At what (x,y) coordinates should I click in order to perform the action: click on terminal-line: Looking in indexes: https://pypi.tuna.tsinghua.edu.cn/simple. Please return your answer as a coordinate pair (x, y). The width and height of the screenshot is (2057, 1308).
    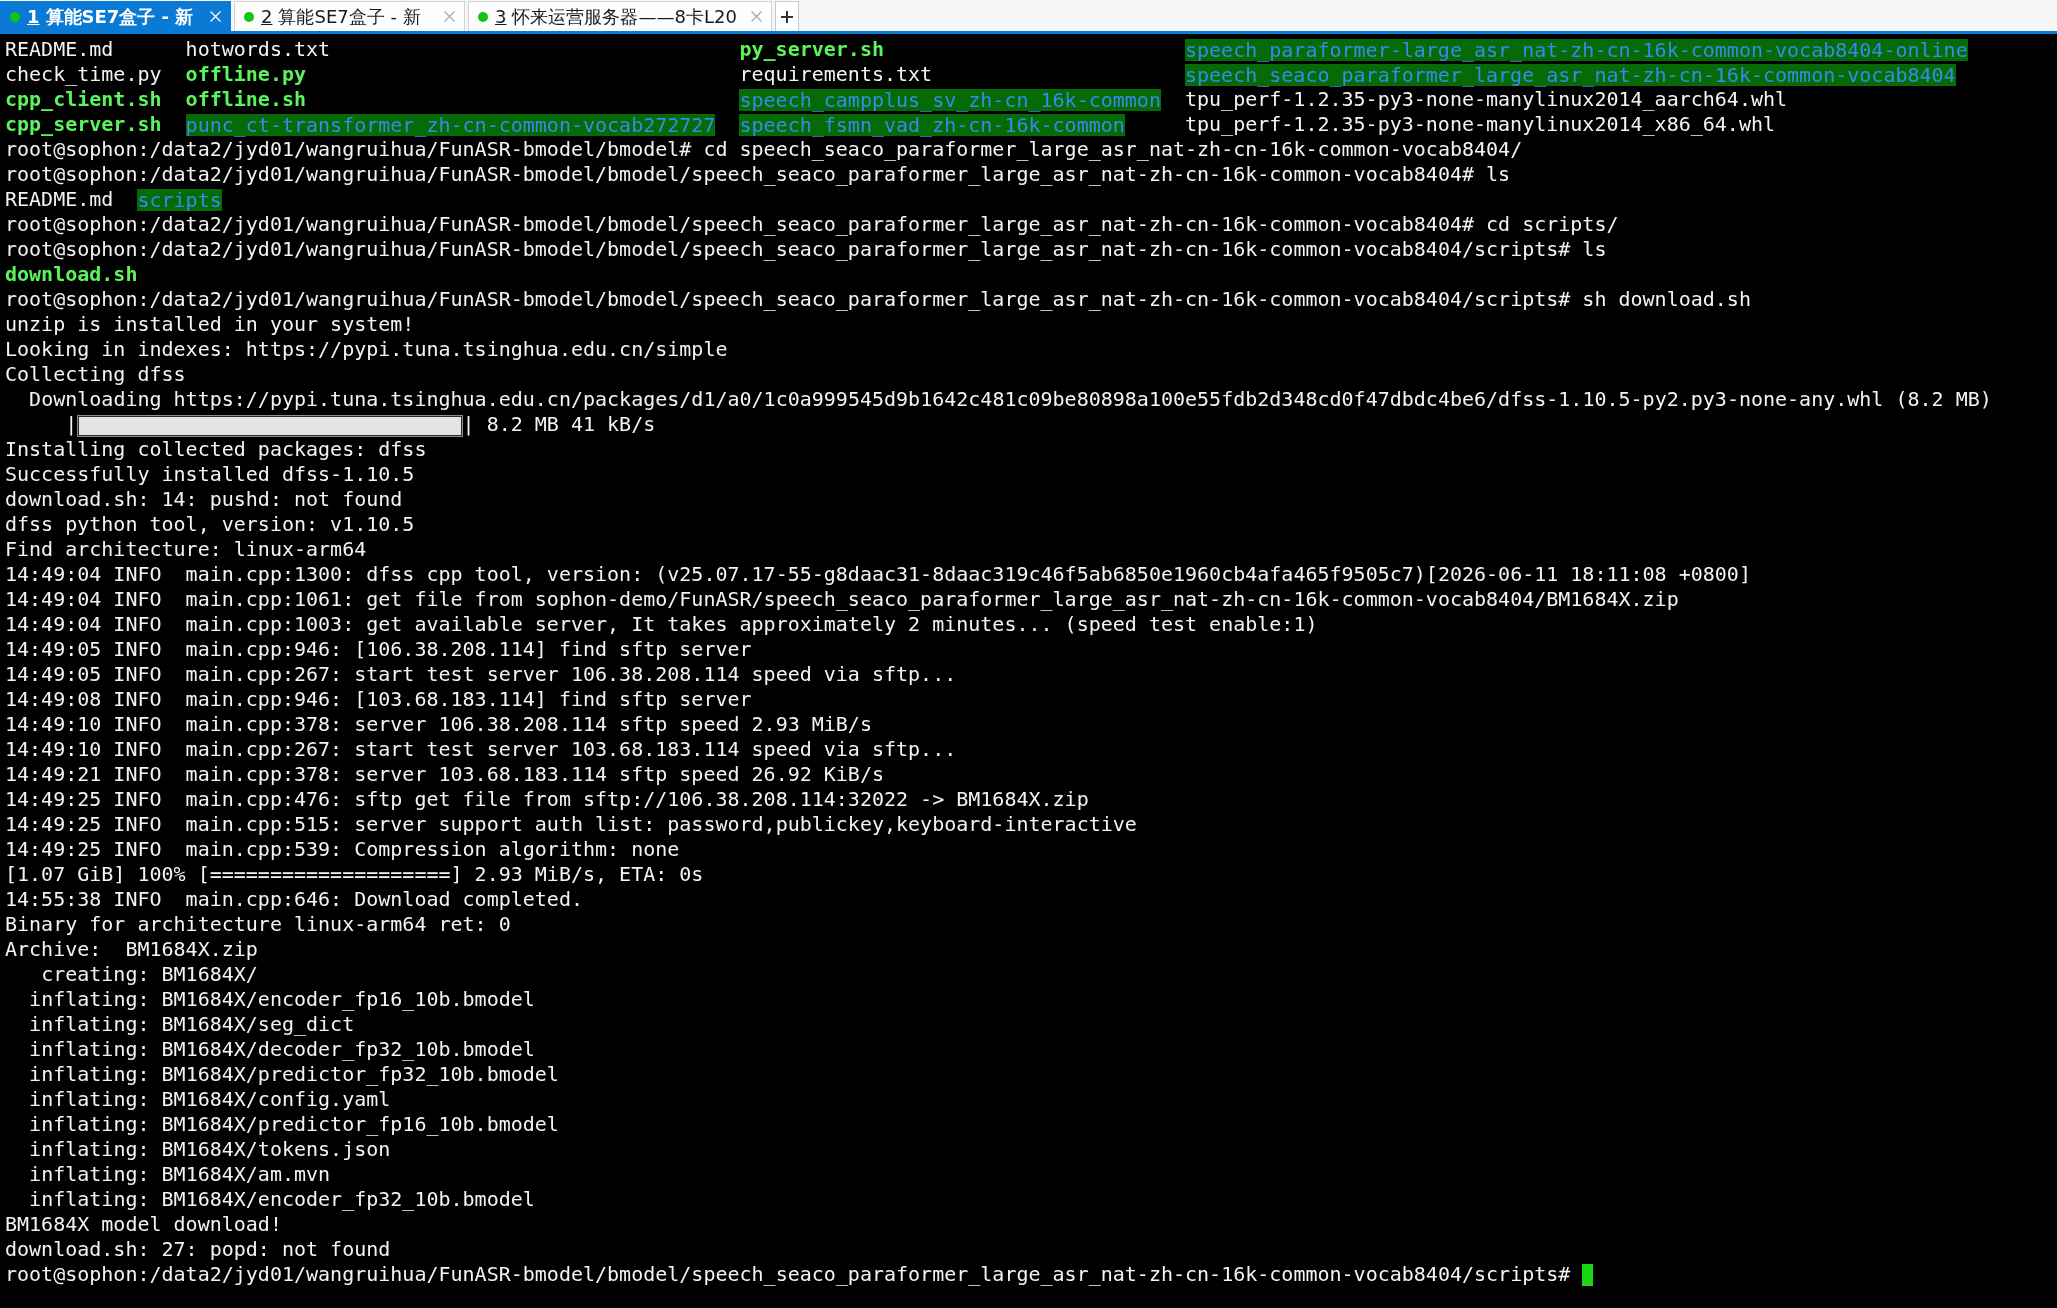
    Looking at the image, I should click on (366, 349).